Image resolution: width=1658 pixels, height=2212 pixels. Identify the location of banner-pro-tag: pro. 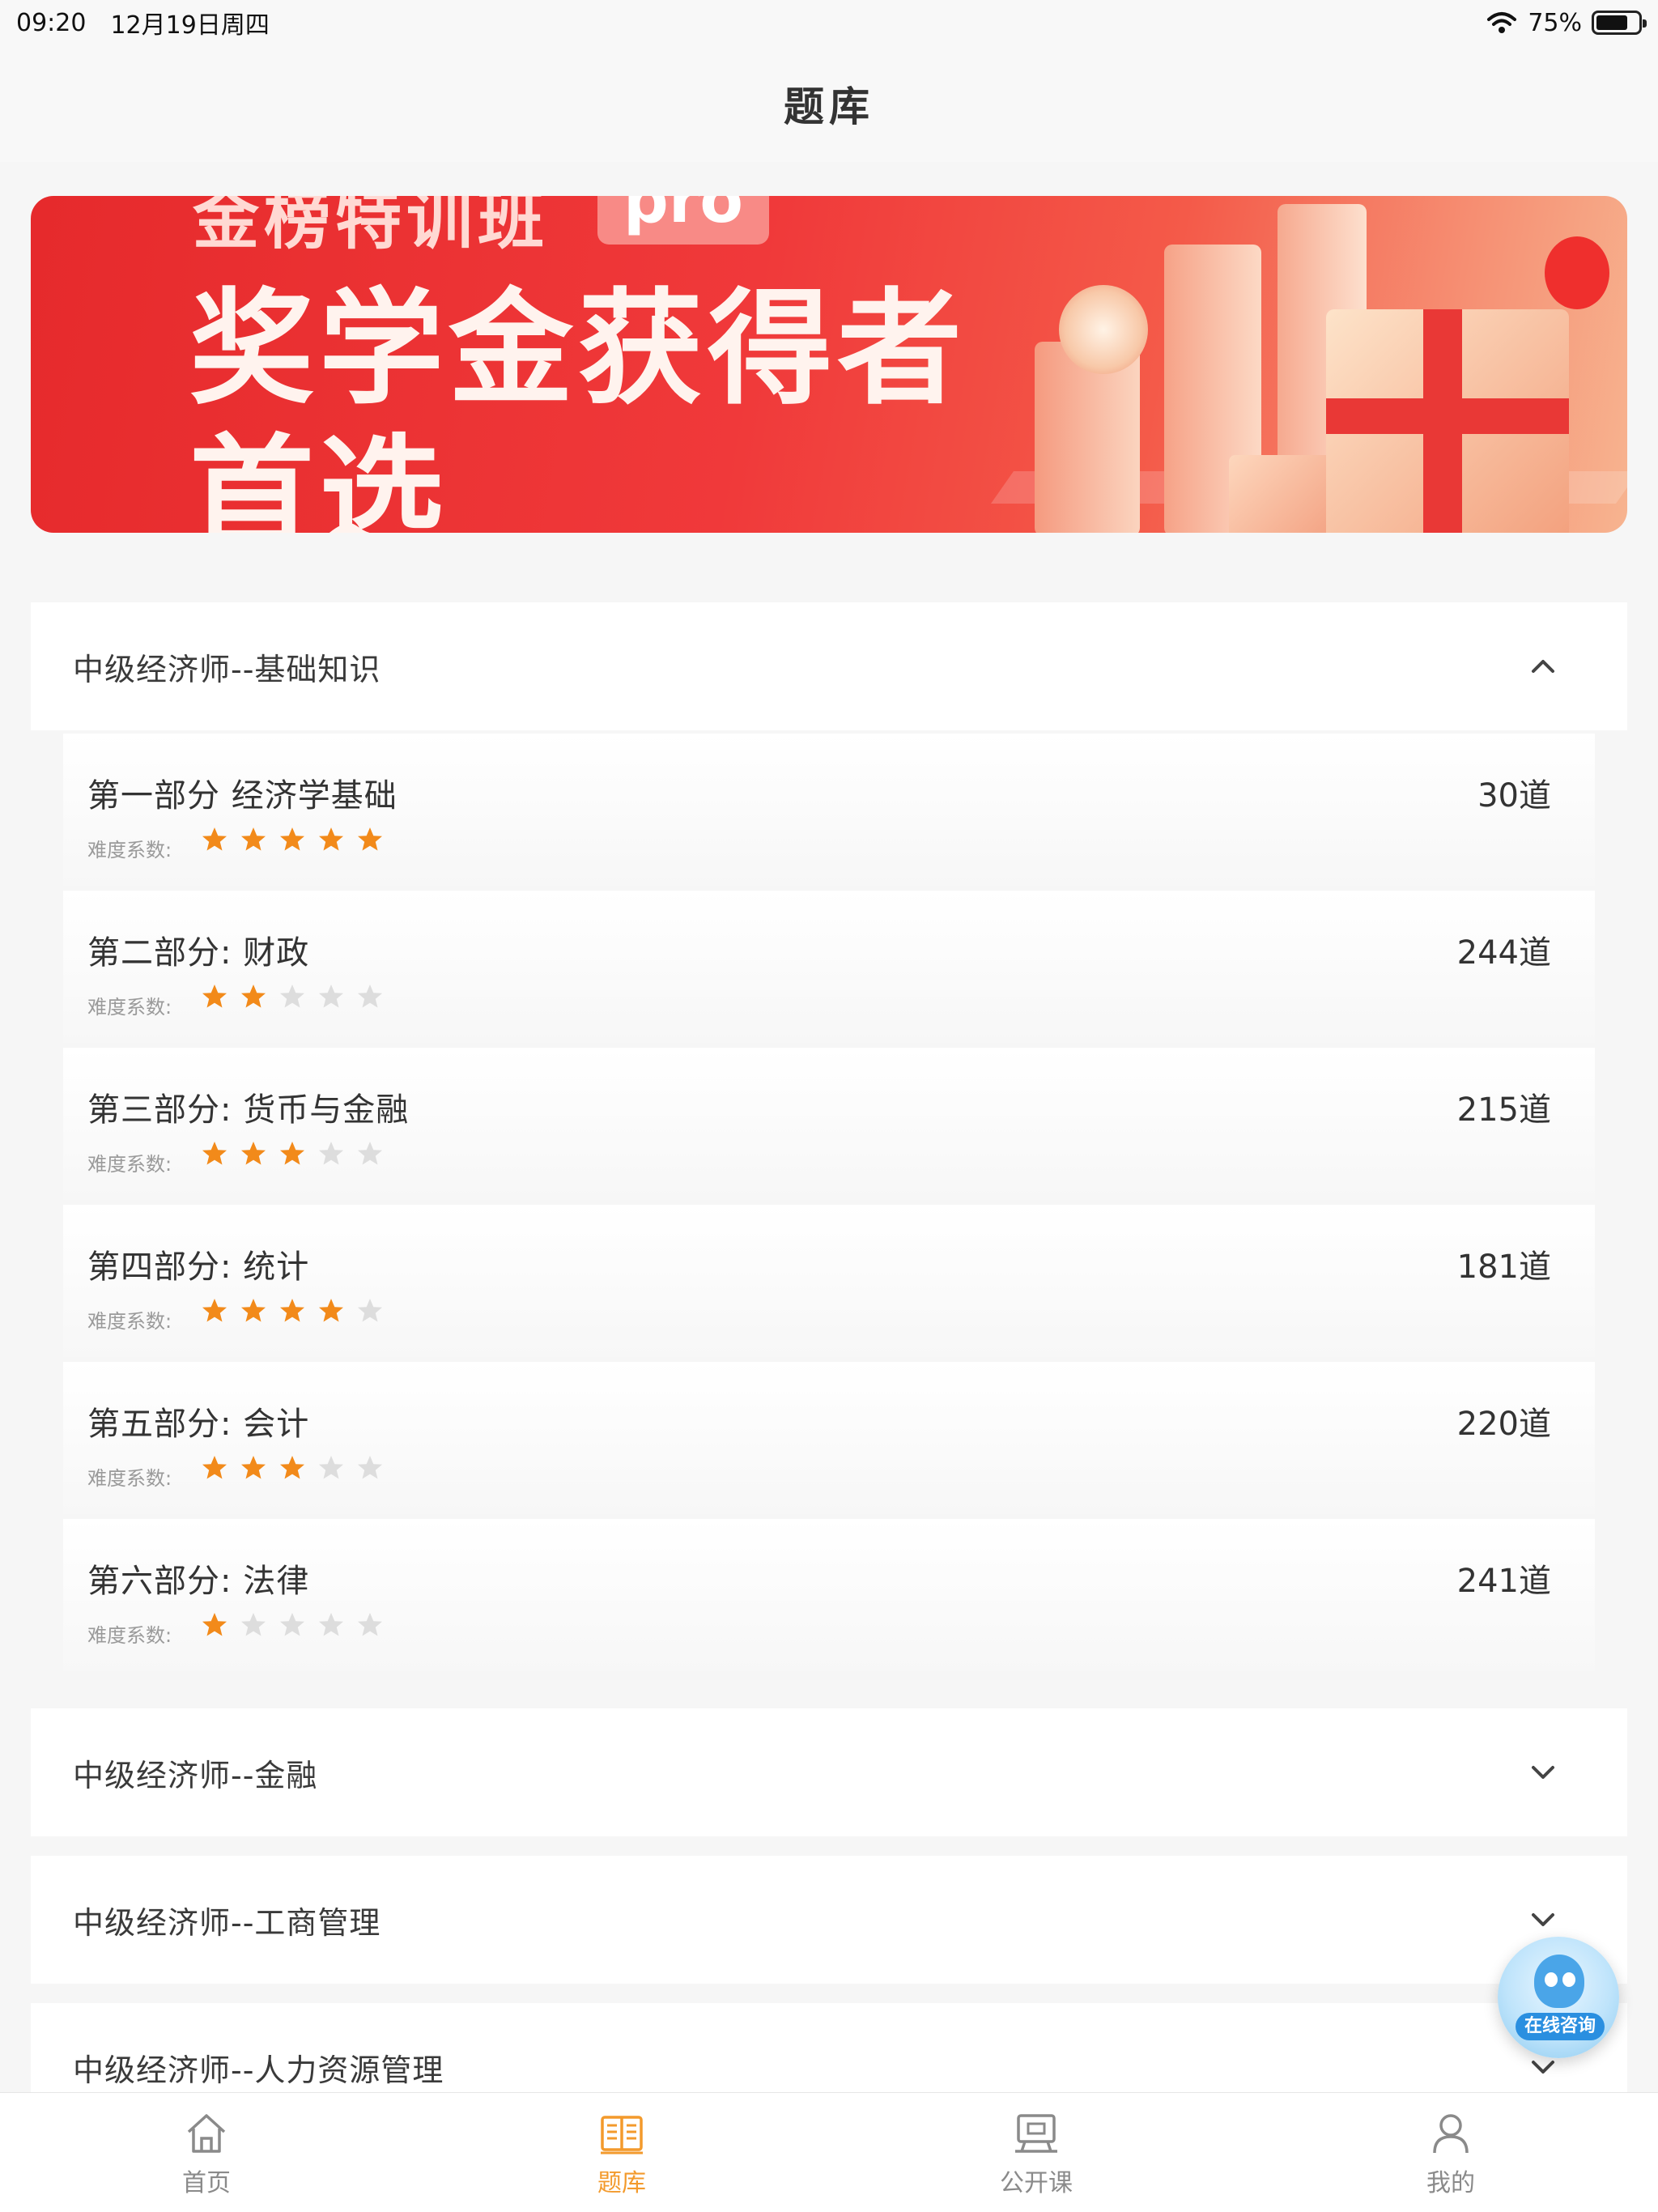
(683, 221).